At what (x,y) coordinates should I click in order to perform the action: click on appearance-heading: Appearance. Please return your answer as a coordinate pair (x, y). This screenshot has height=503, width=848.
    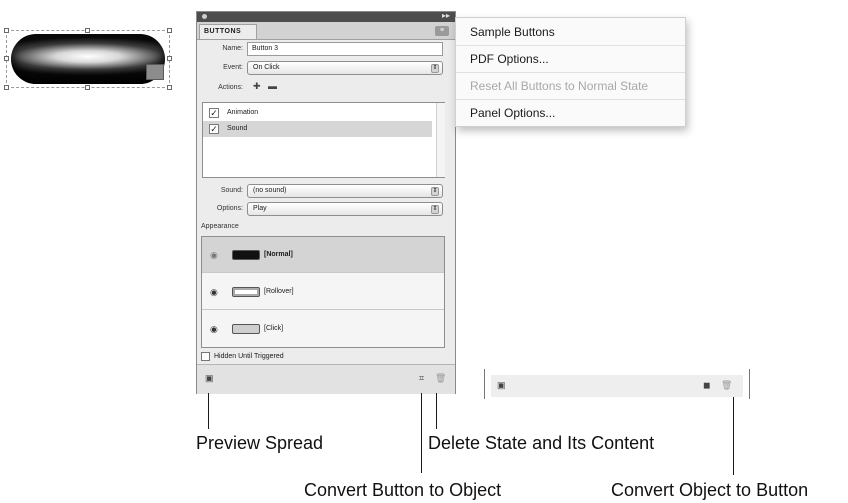
    Looking at the image, I should click on (220, 226).